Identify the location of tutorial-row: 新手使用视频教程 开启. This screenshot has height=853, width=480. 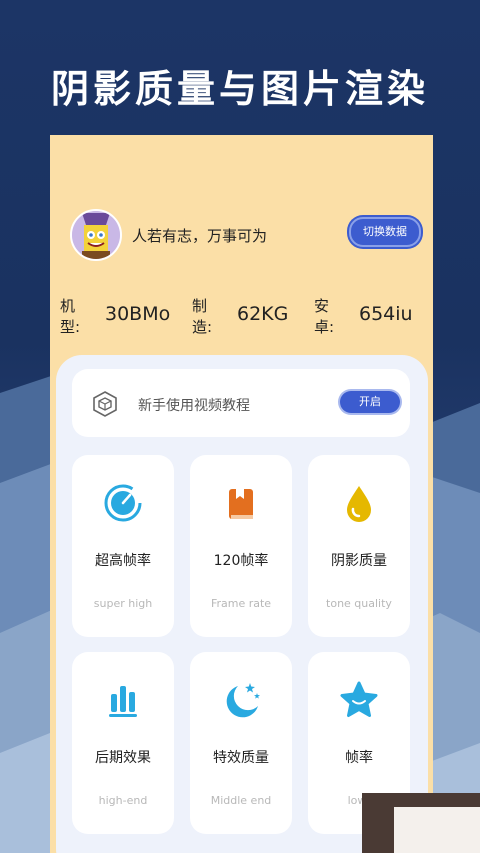
(241, 403).